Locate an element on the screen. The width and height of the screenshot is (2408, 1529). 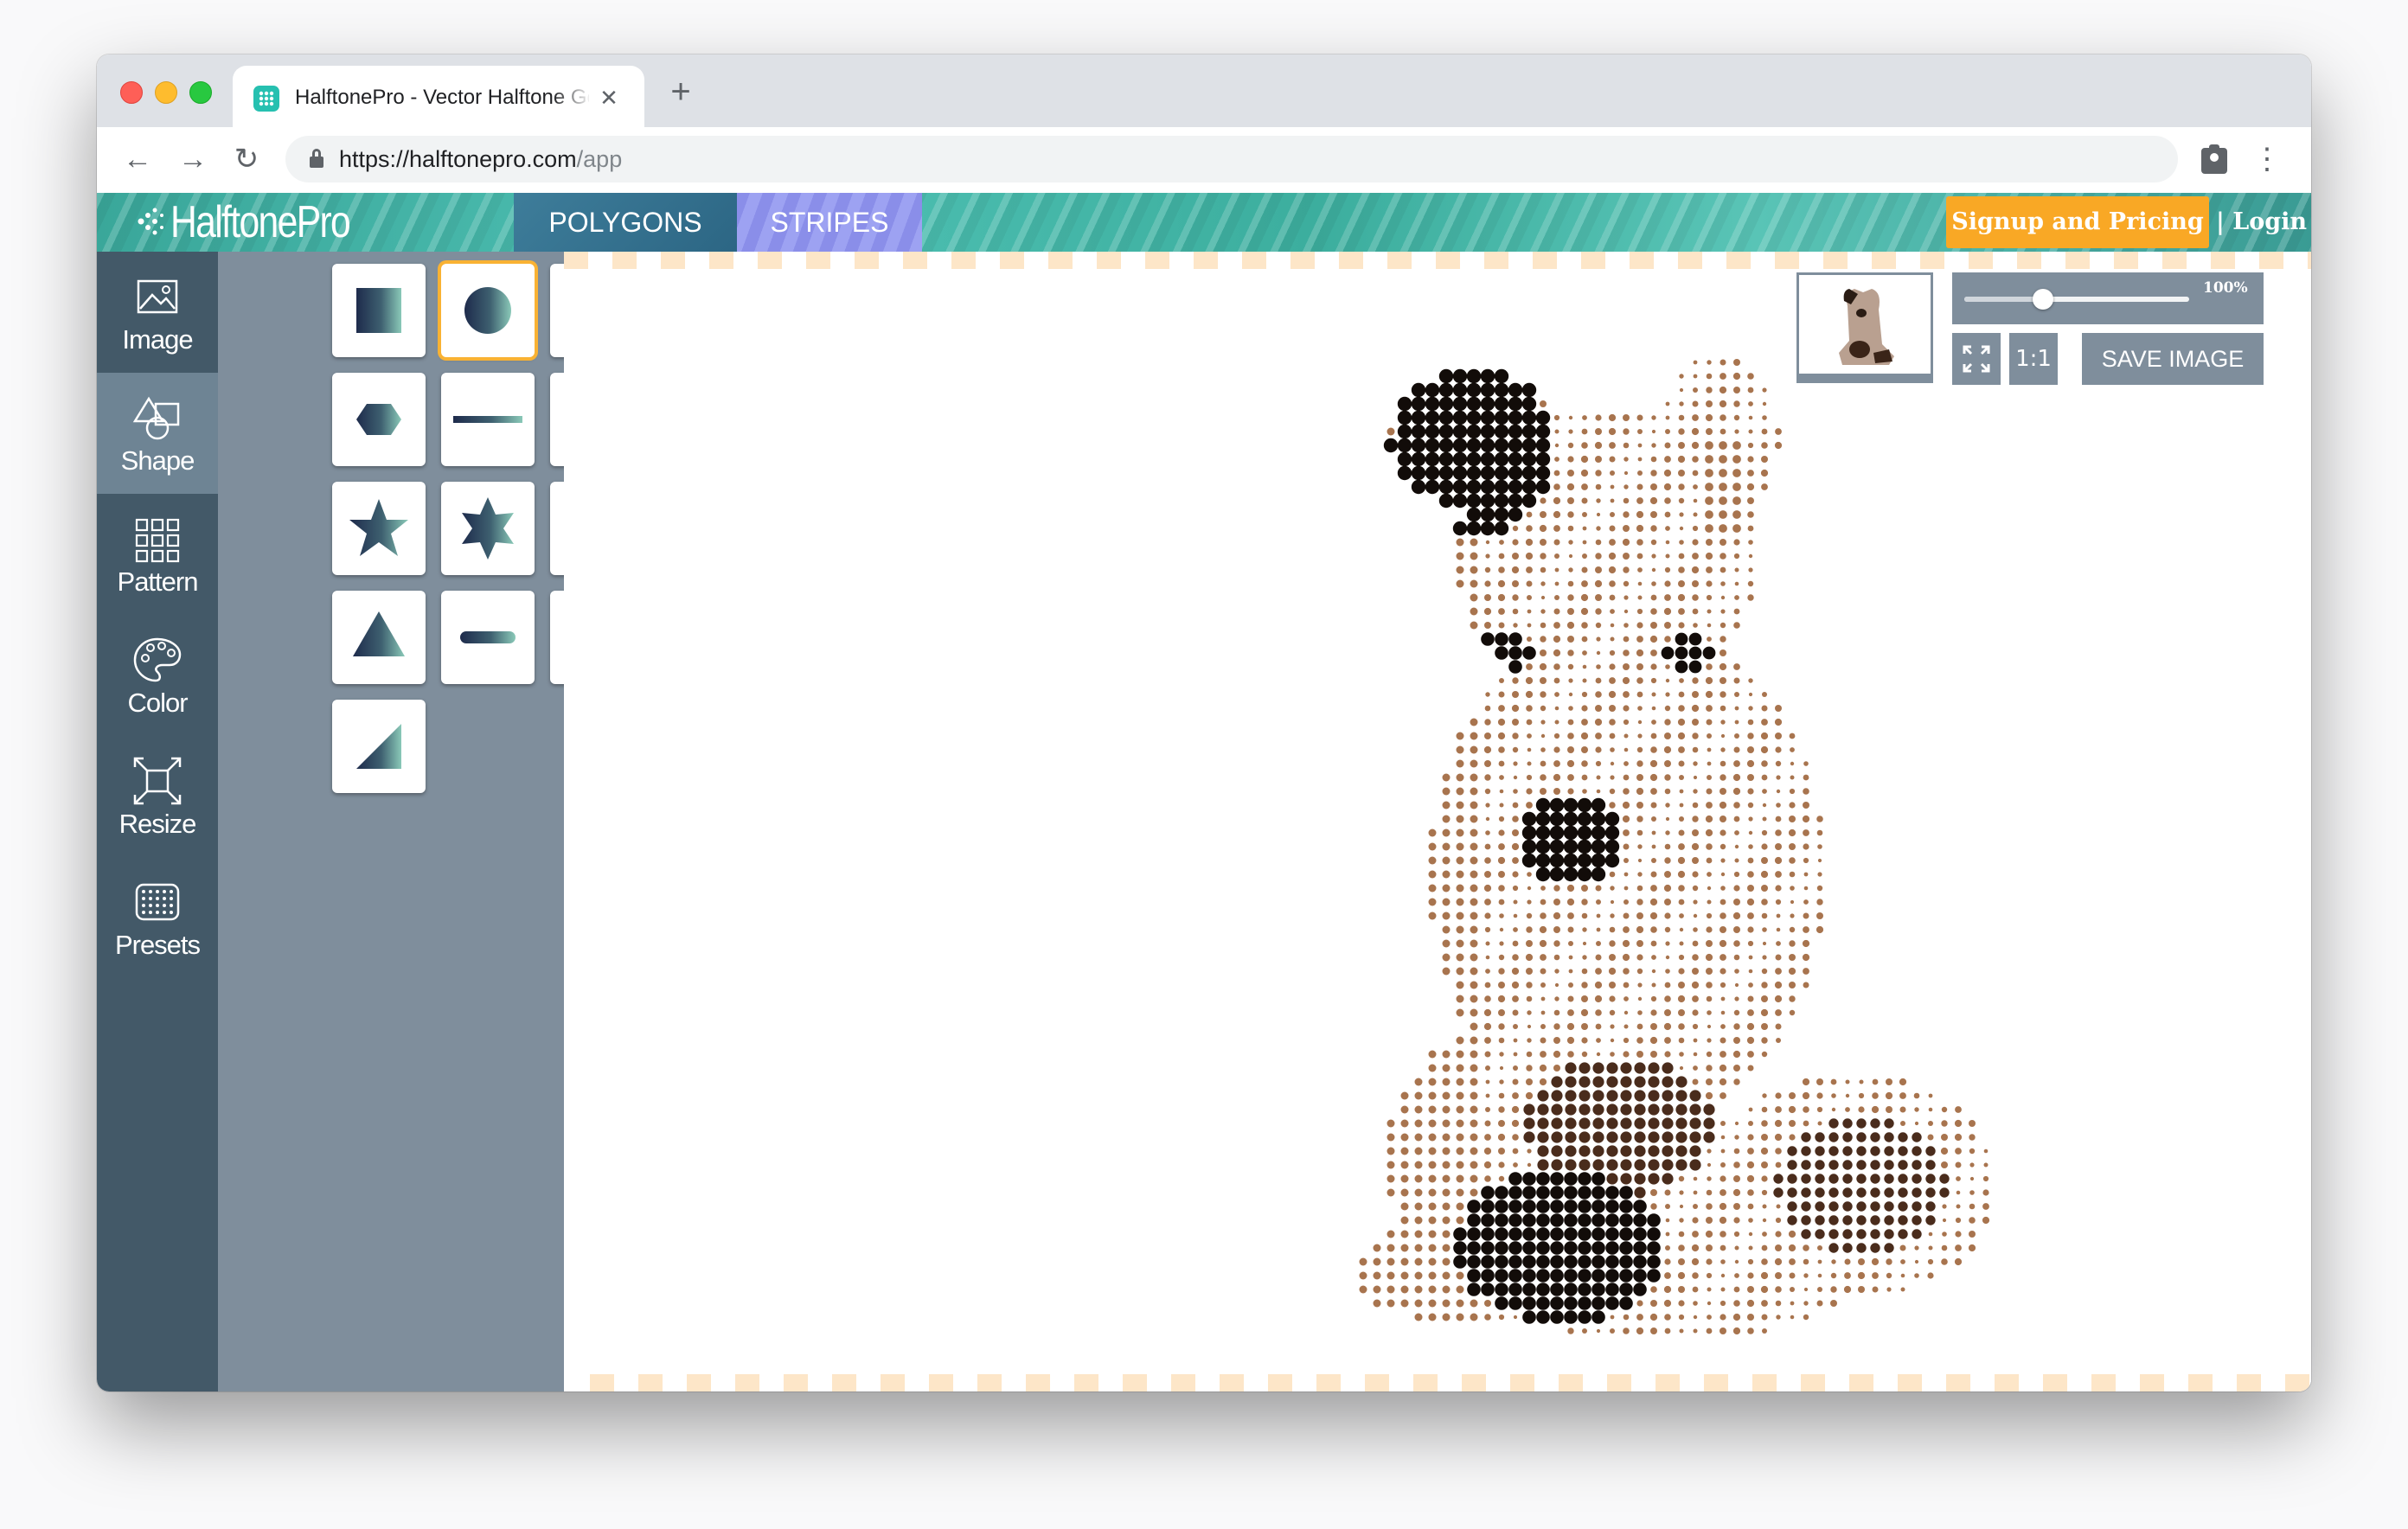
shape-dash-button is located at coordinates (488, 638).